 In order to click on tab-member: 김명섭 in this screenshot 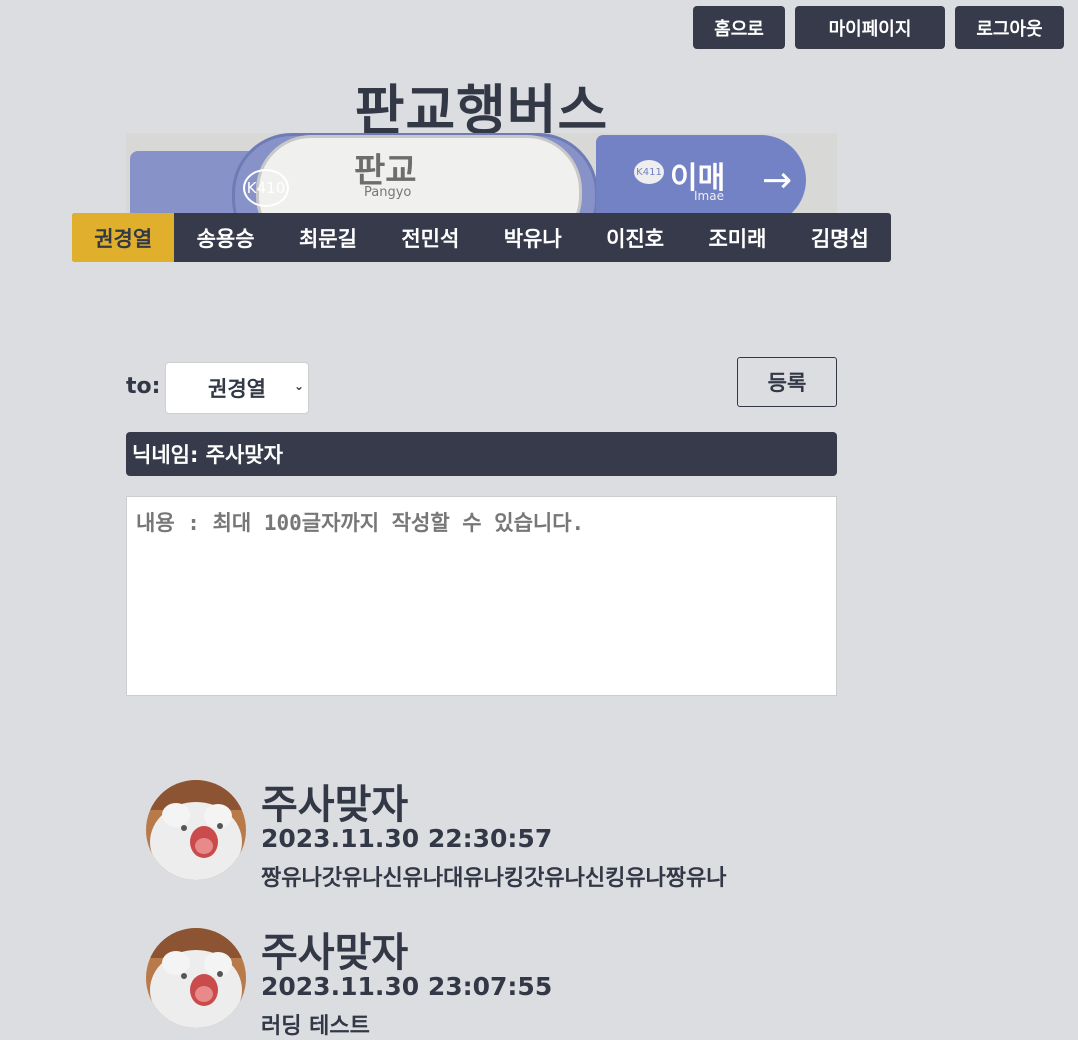, I will do `click(840, 237)`.